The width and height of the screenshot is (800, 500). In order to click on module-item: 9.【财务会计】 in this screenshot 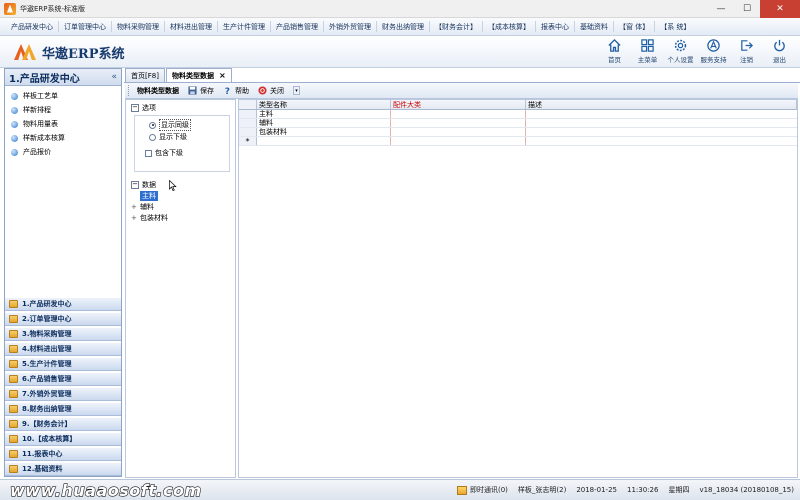, I will do `click(63, 424)`.